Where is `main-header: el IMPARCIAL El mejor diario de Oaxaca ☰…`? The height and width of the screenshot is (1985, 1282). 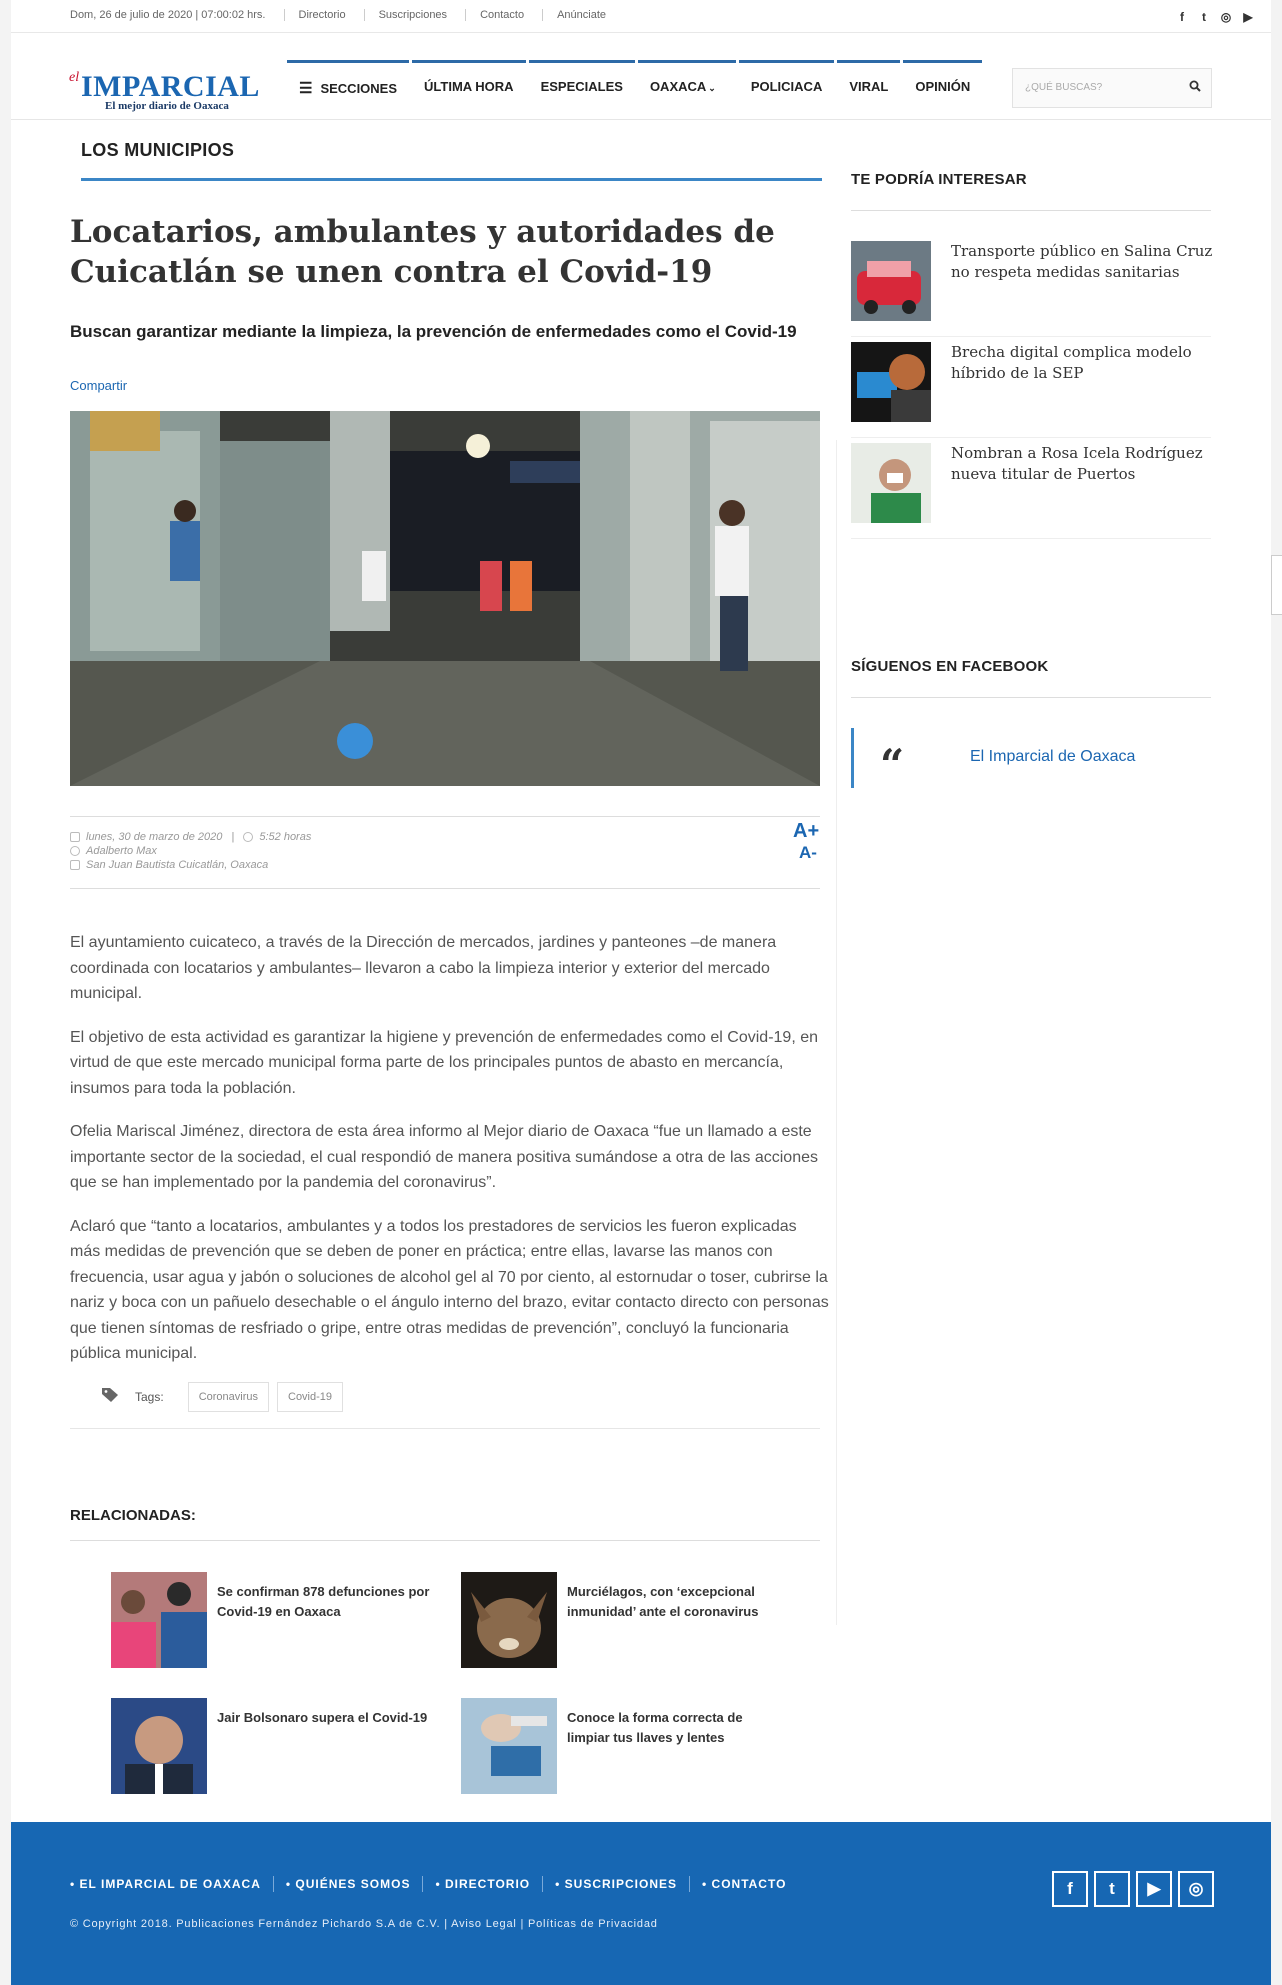
main-header: el IMPARCIAL El mejor diario de Oaxaca ☰… is located at coordinates (641, 90).